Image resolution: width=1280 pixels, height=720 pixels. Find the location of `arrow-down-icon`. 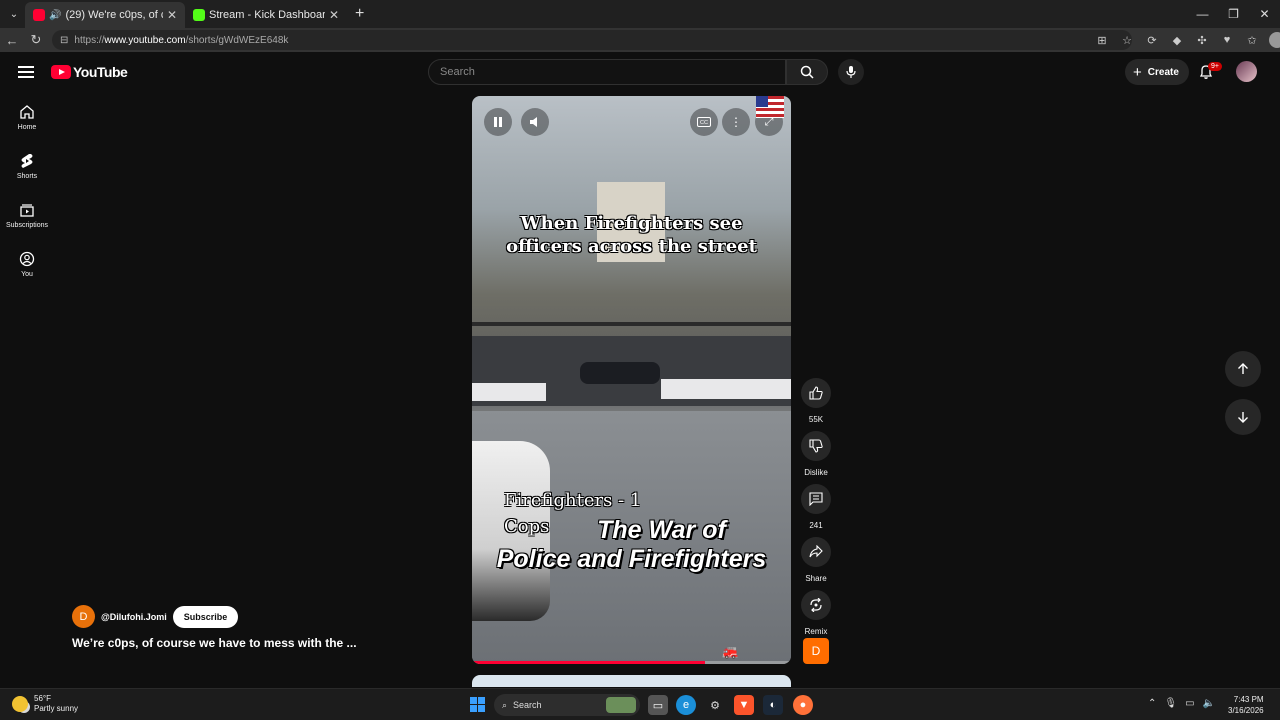

arrow-down-icon is located at coordinates (1243, 417).